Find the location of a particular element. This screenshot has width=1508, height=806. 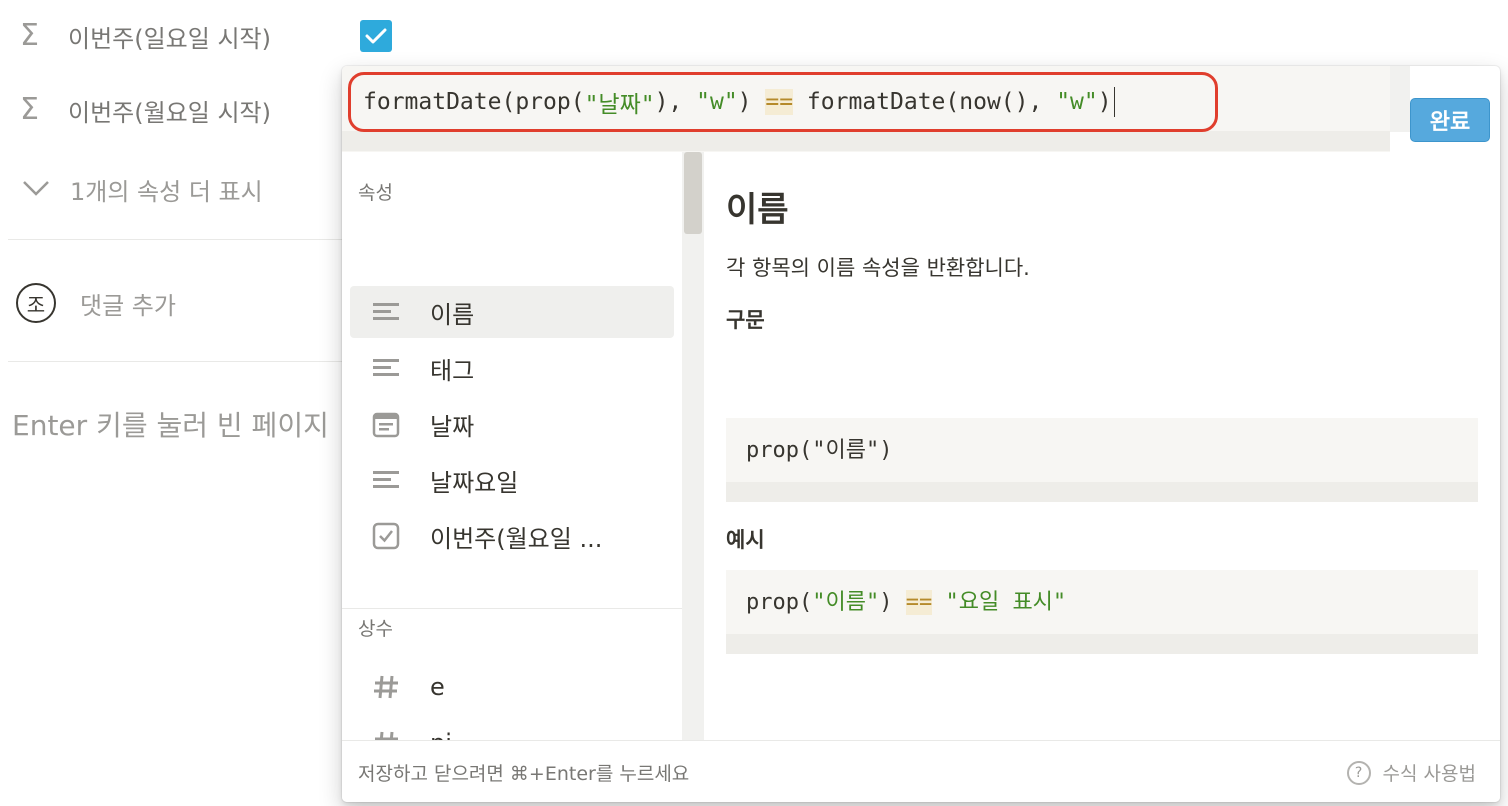

formula-help-link: ? 수식 사용법 is located at coordinates (1411, 772).